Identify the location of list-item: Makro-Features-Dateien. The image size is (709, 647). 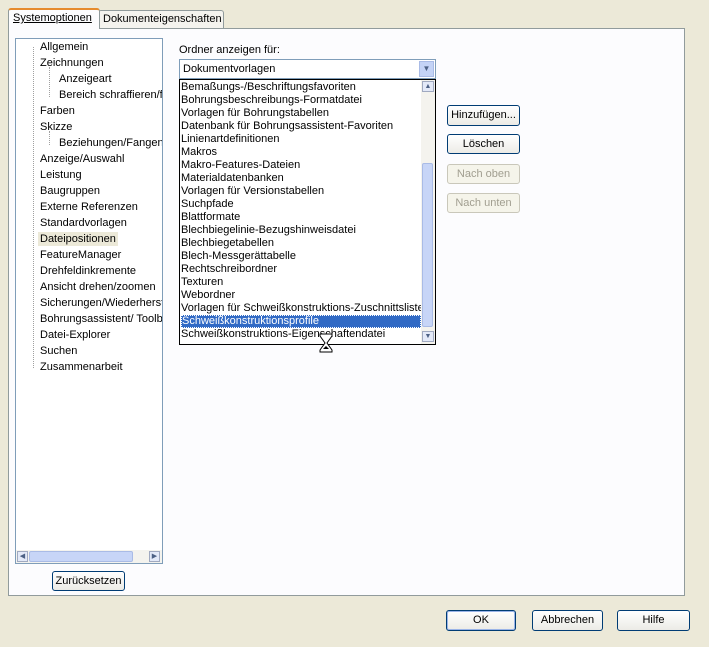
(301, 165).